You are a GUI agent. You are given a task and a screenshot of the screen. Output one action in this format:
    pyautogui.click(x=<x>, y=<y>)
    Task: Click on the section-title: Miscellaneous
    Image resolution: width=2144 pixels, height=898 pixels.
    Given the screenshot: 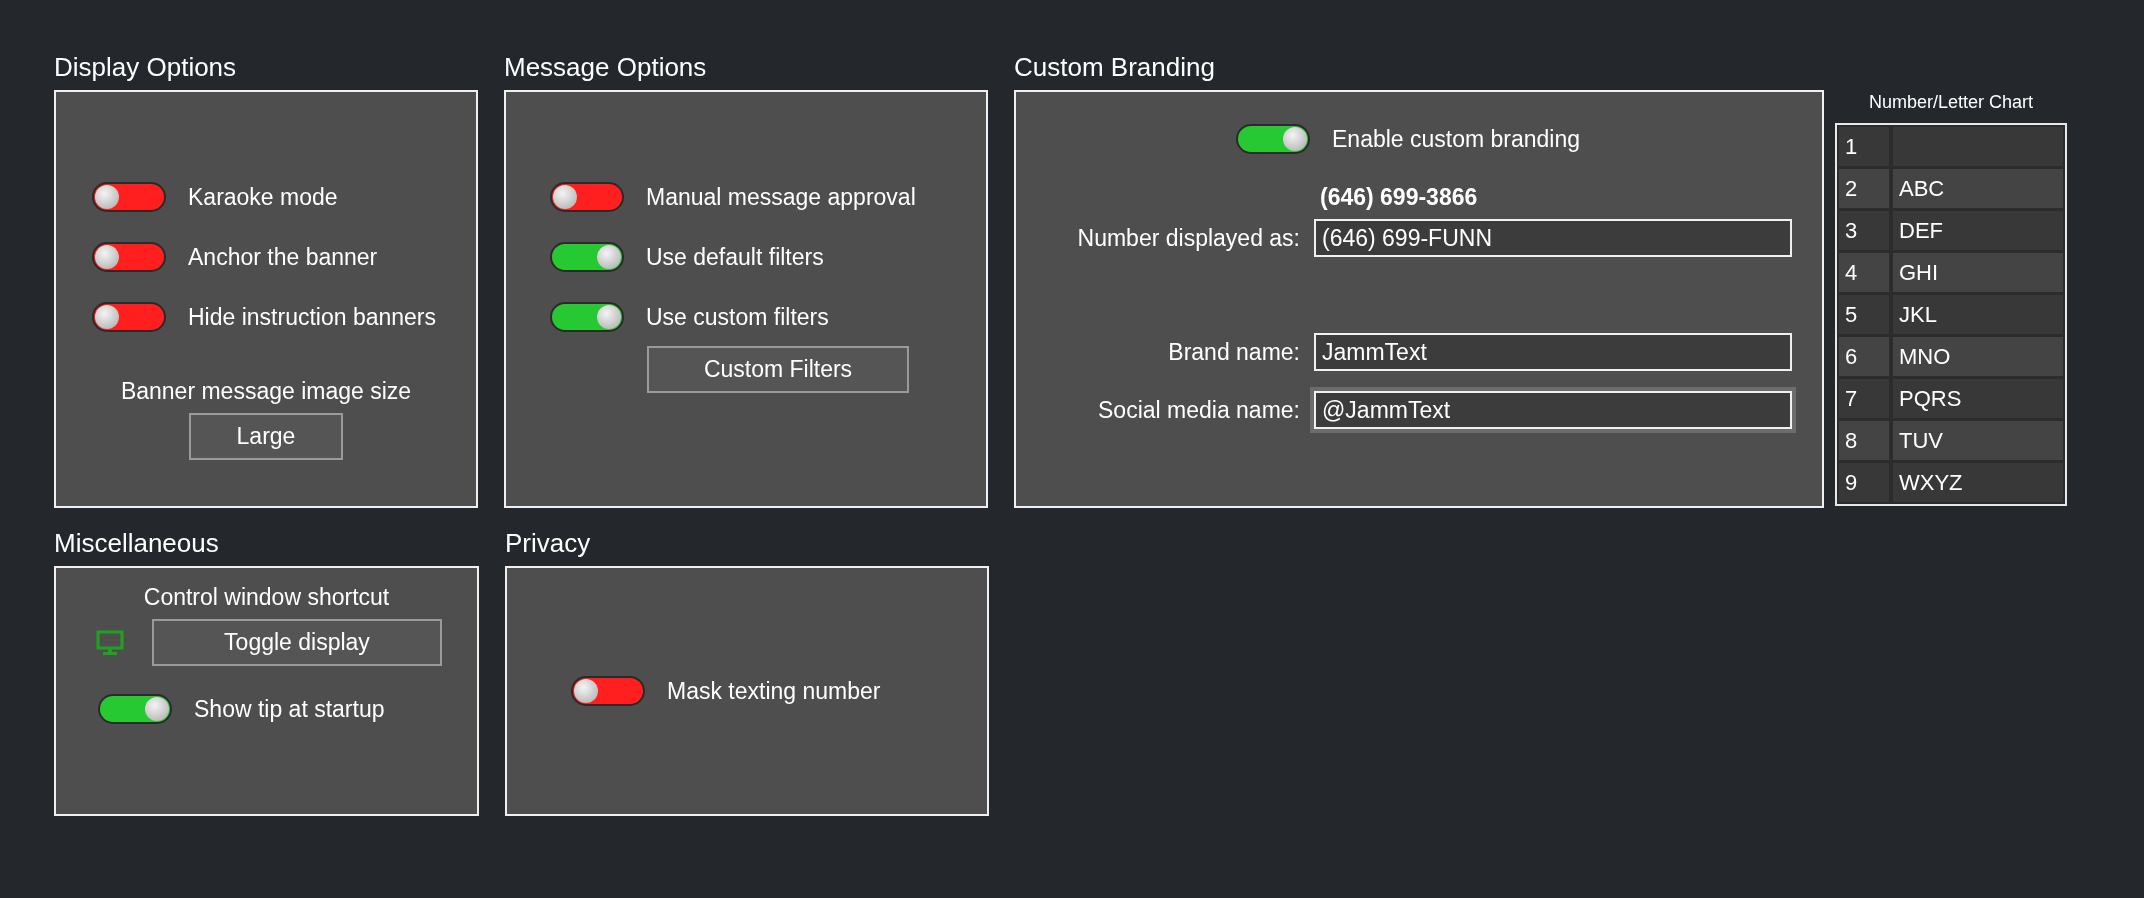 What is the action you would take?
    pyautogui.click(x=137, y=543)
    